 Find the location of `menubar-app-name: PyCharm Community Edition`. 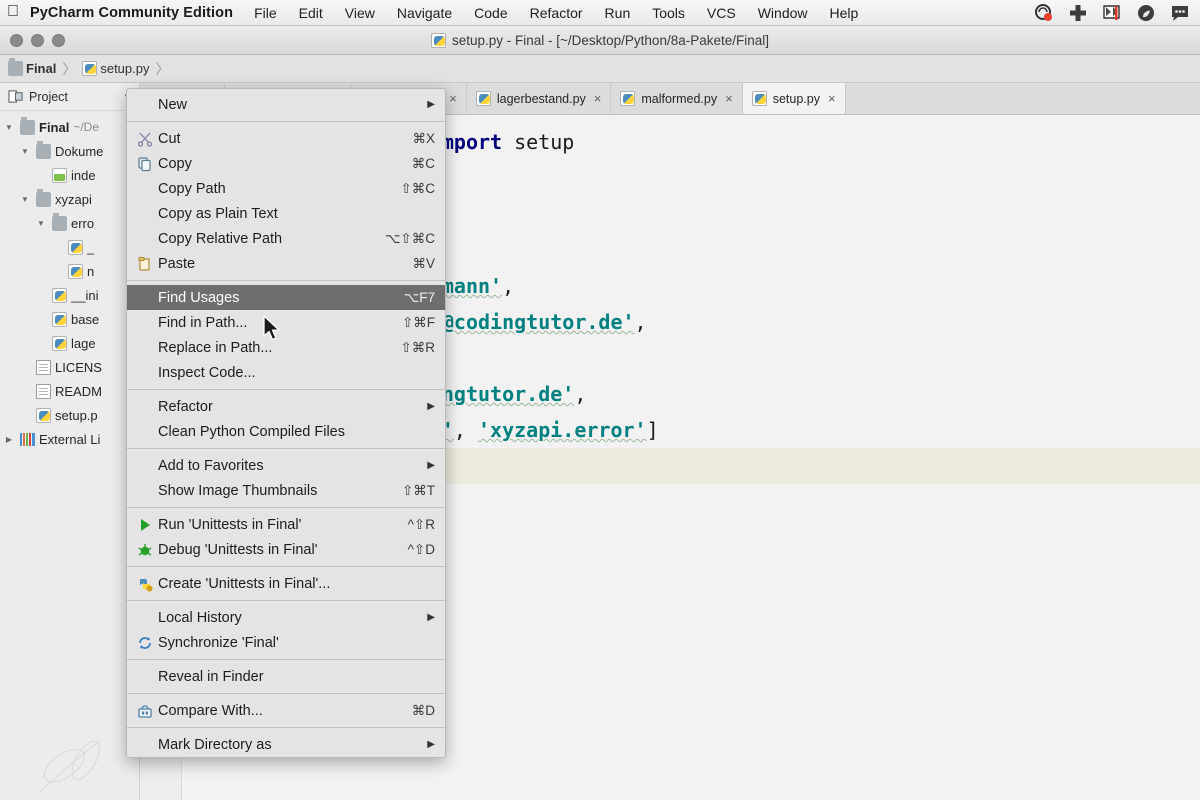

menubar-app-name: PyCharm Community Edition is located at coordinates (134, 13).